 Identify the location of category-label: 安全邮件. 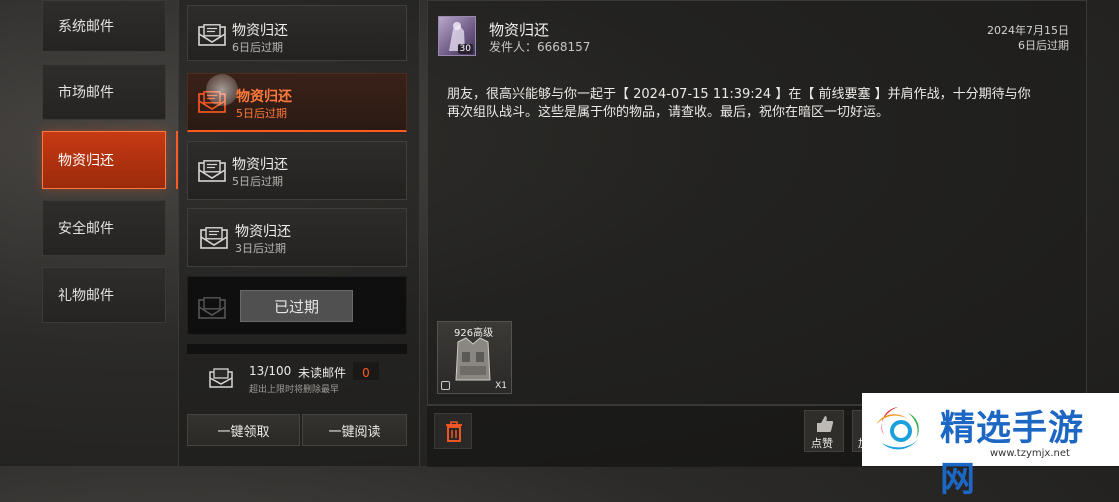
(86, 229).